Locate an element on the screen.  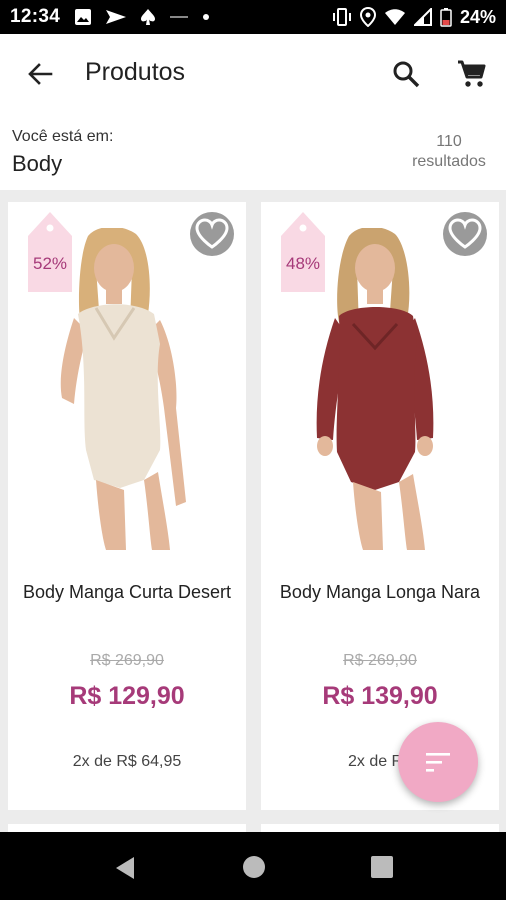
status-bar: 12:34 24% is located at coordinates (253, 17).